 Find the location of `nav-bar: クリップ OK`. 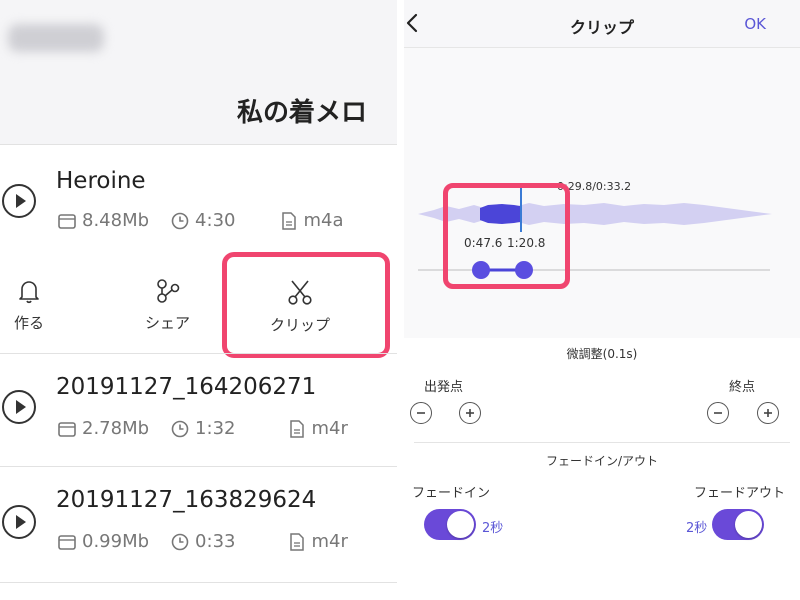

nav-bar: クリップ OK is located at coordinates (602, 24).